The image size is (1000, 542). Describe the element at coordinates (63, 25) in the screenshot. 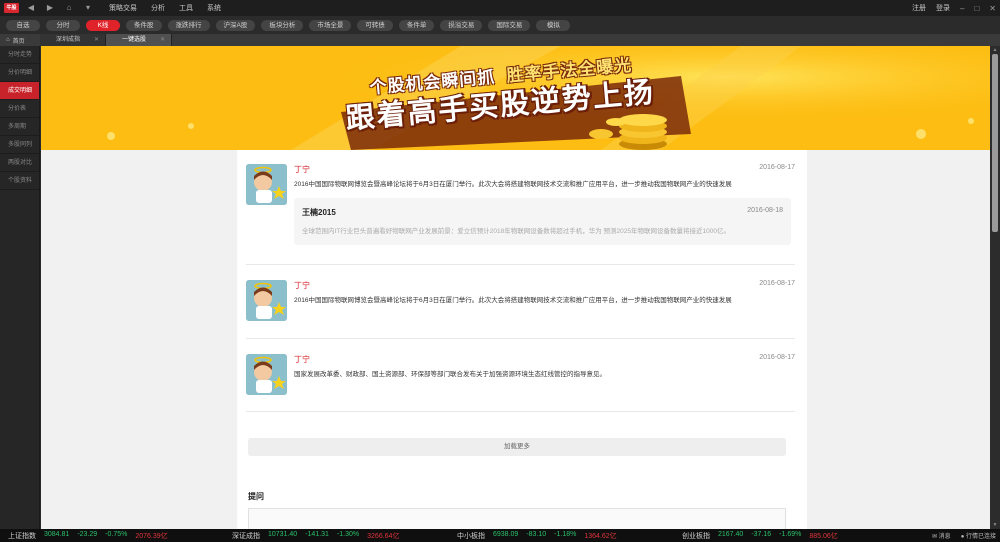

I see `tab-intraday: 分时` at that location.